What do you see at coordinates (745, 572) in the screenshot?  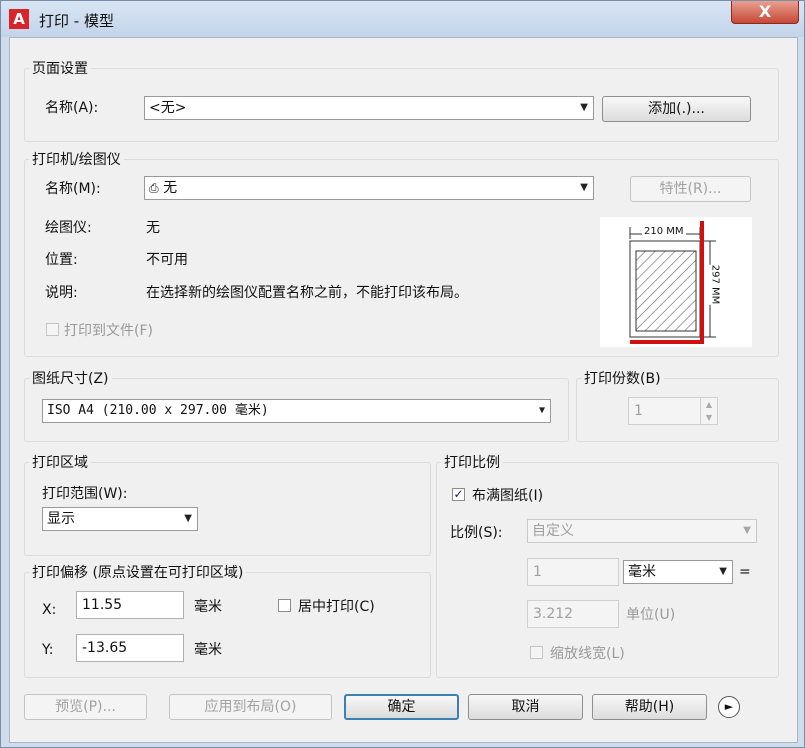 I see `equals-sign: =` at bounding box center [745, 572].